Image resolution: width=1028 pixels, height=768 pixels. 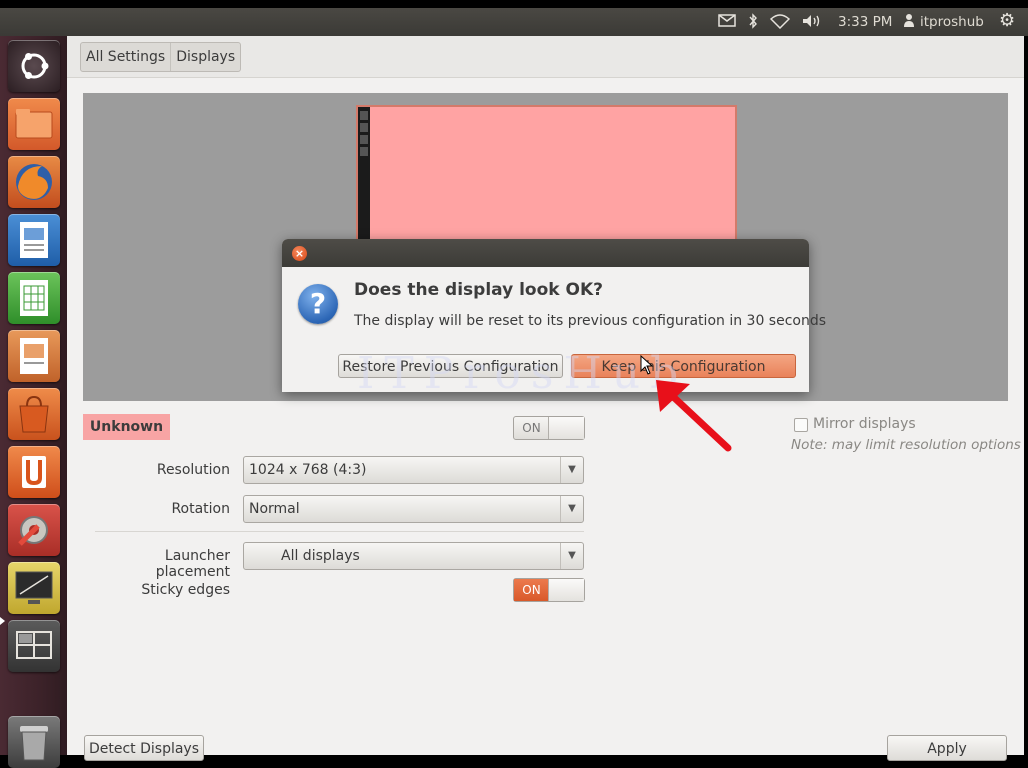 I want to click on gear-icon: ⚙, so click(x=1007, y=21).